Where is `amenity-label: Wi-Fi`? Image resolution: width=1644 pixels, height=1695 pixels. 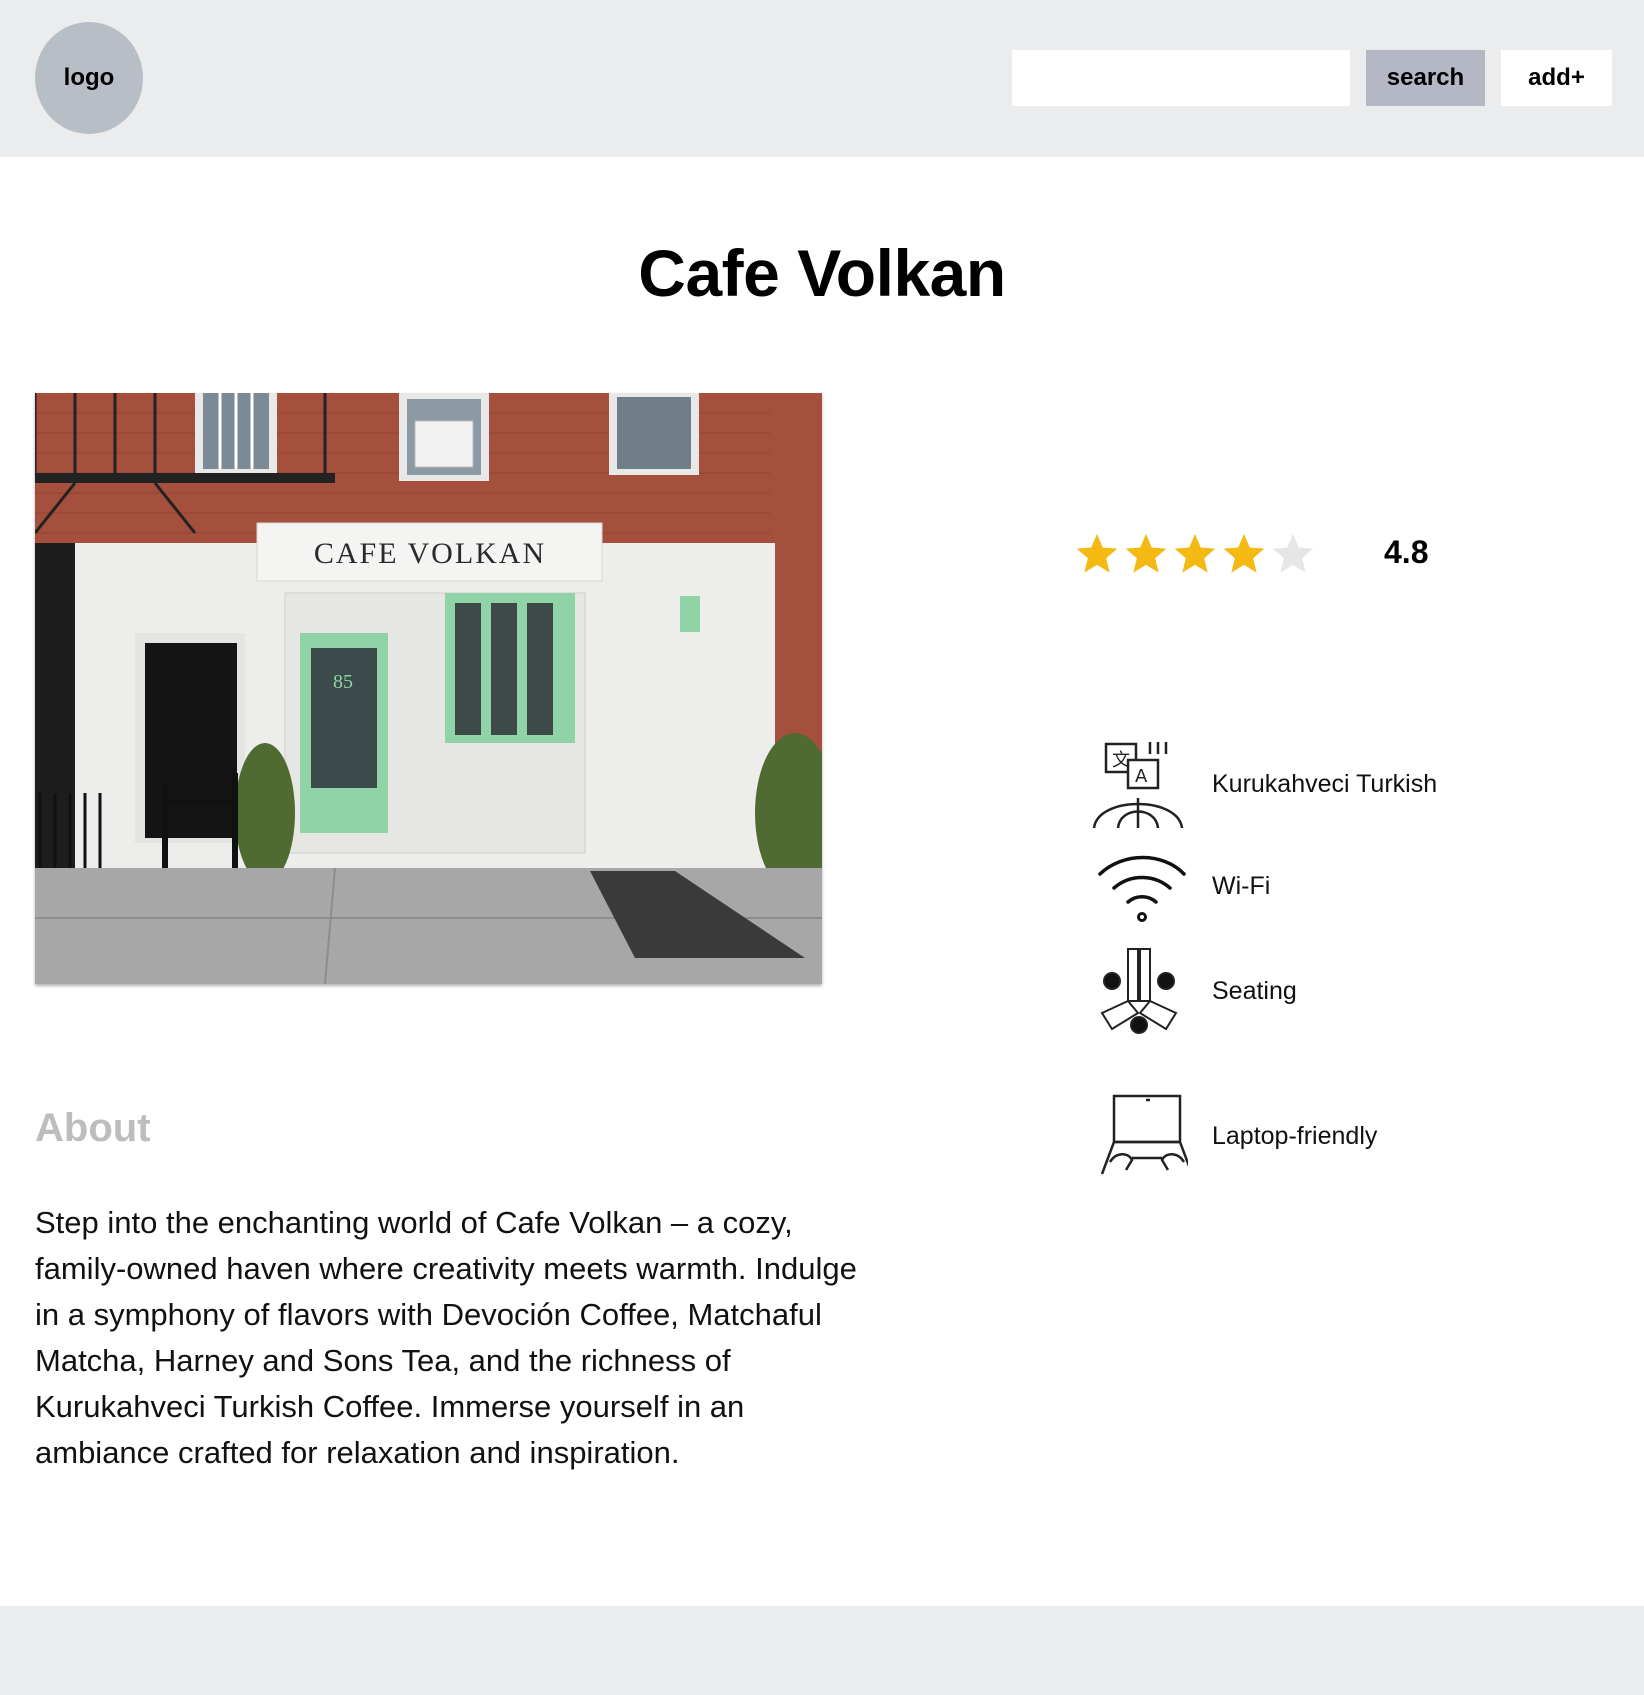 amenity-label: Wi-Fi is located at coordinates (1241, 885).